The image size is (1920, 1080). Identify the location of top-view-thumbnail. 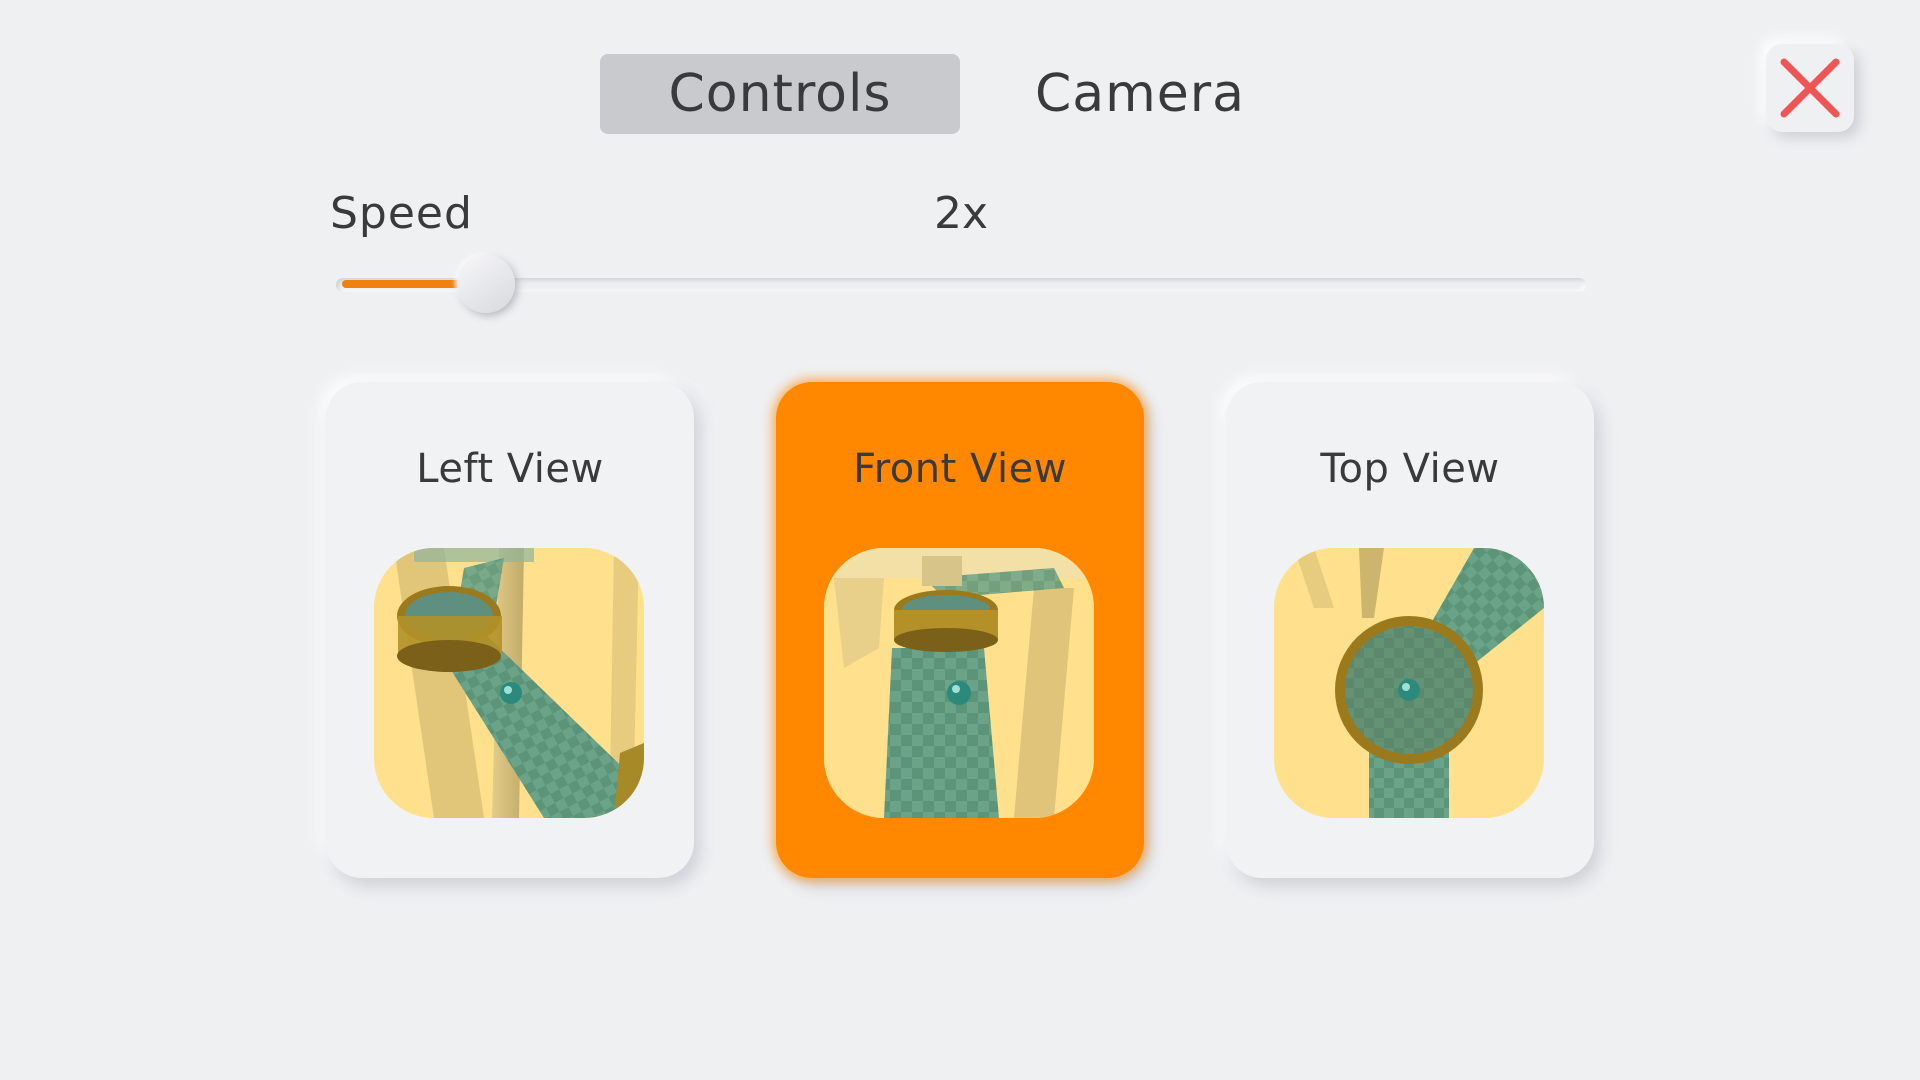
(1409, 683).